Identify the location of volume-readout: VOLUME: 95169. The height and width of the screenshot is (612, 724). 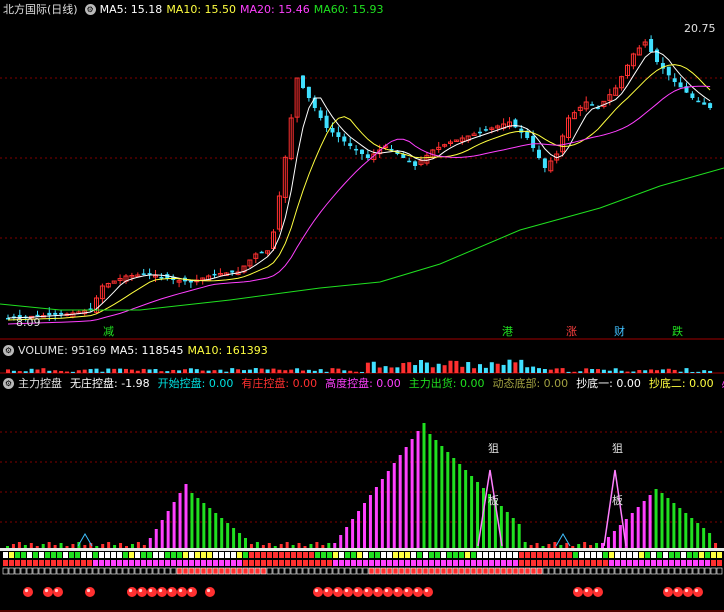
(62, 350).